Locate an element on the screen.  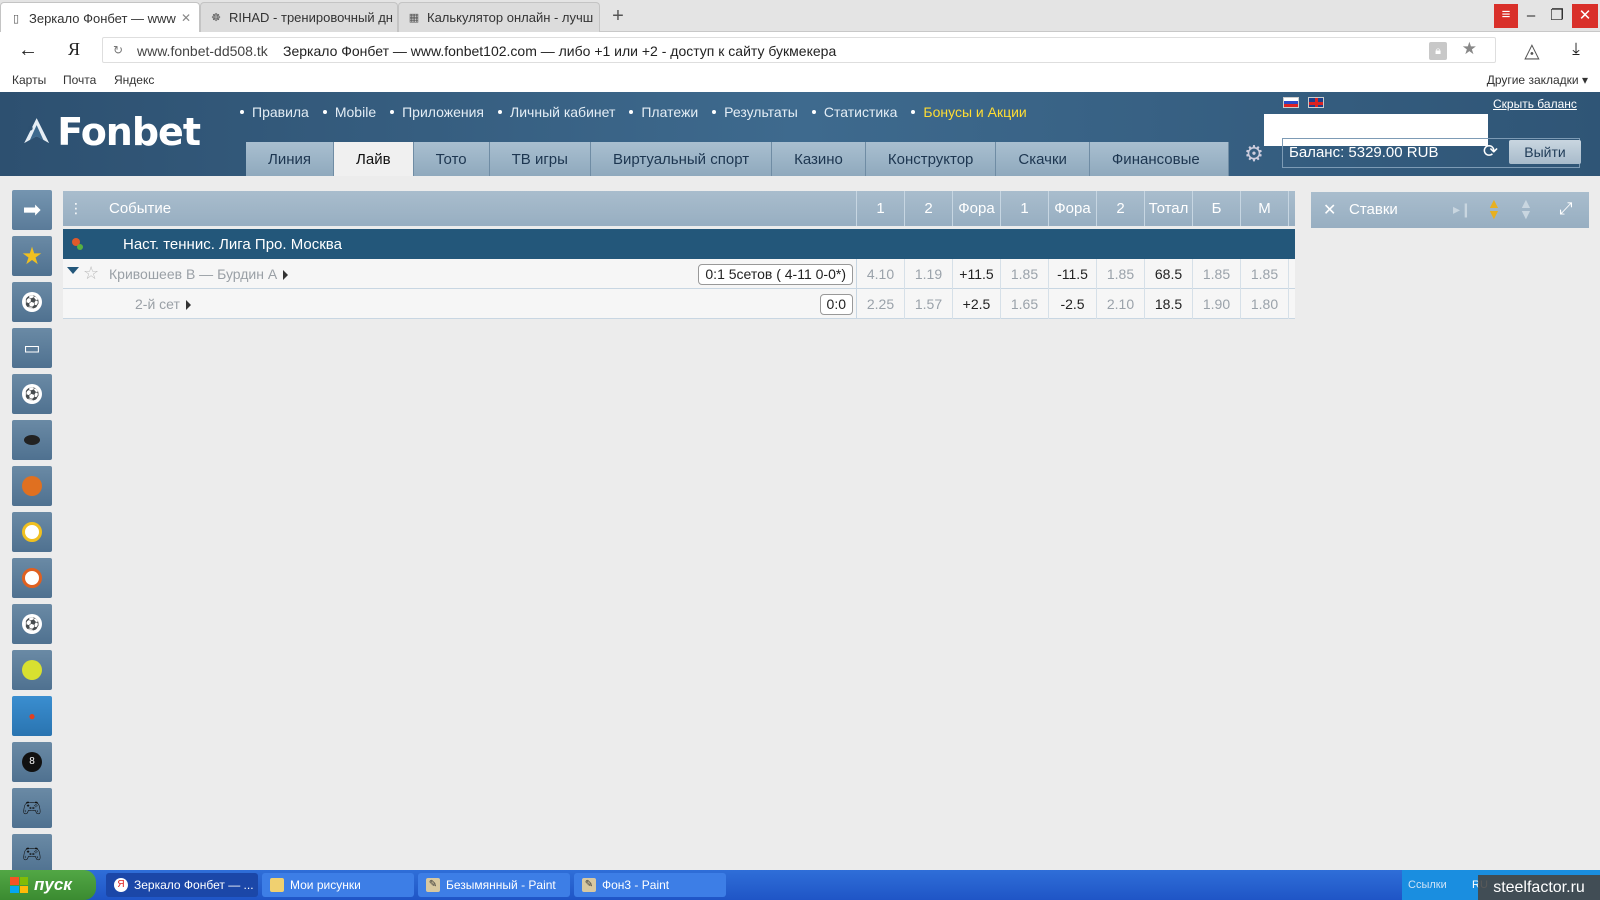
top-link-label: Приложения is located at coordinates (443, 112).